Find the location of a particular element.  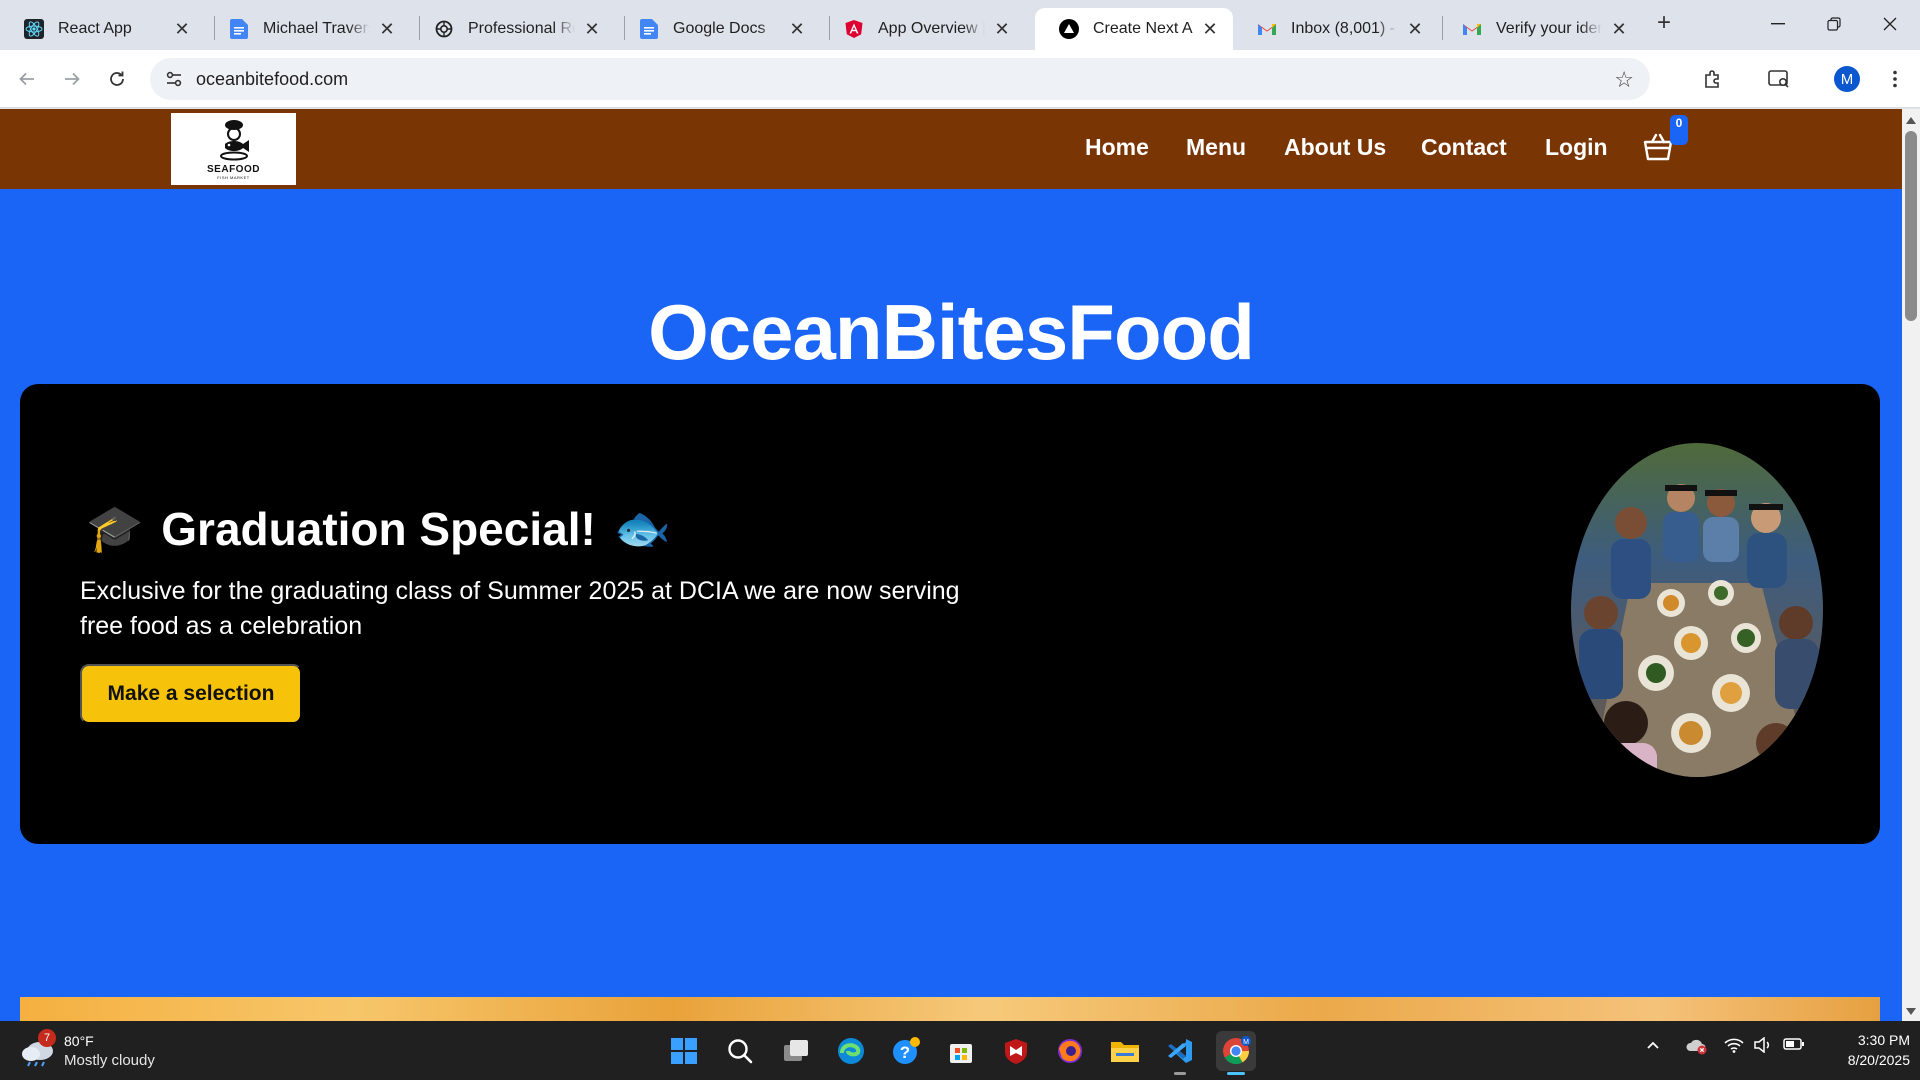

tab-title: Google Docs is located at coordinates (719, 28).